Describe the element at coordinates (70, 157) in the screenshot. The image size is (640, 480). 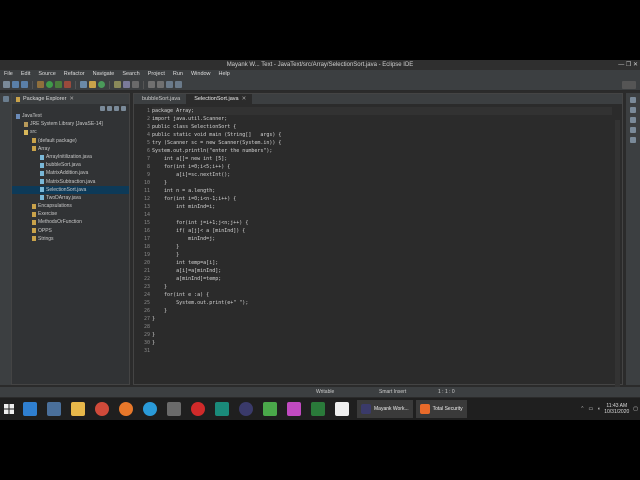
I see `tree-item: ArrayInitilization.java` at that location.